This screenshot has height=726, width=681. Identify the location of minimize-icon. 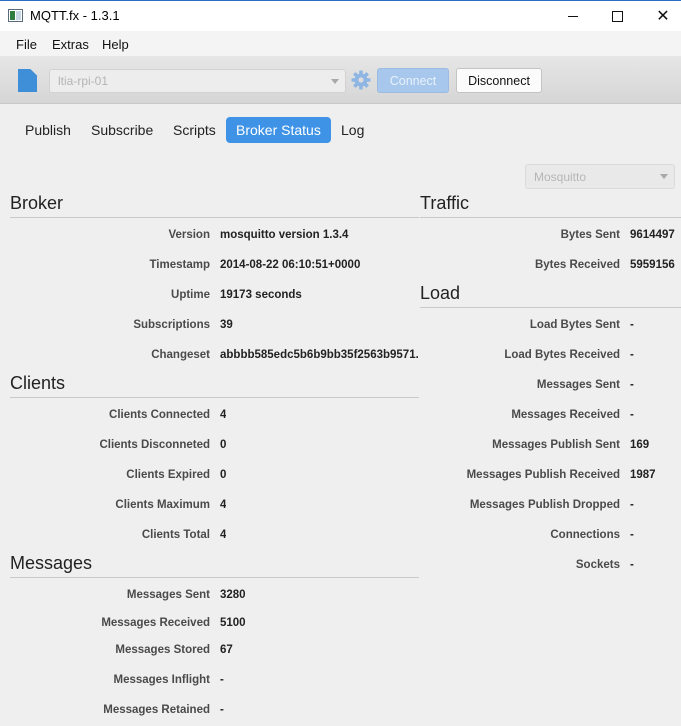
(573, 16).